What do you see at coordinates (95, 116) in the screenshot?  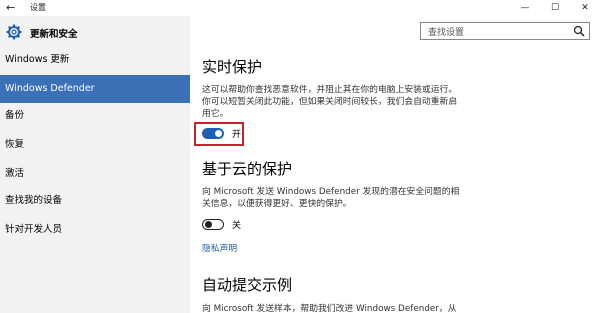 I see `sidebar-item-backup: 备份` at bounding box center [95, 116].